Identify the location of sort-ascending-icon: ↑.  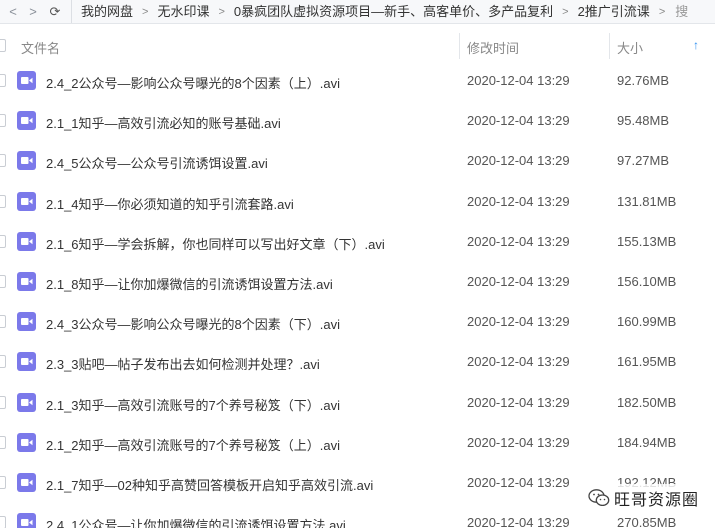
(696, 45).